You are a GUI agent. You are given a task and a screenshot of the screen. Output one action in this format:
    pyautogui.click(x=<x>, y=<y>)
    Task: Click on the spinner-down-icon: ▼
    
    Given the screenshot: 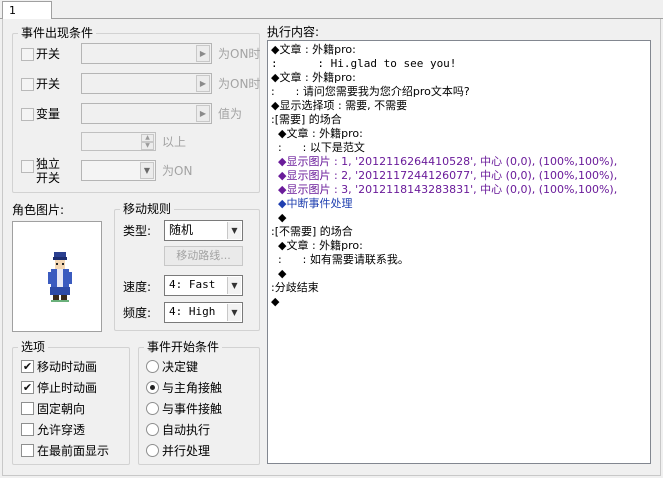 What is the action you would take?
    pyautogui.click(x=147, y=146)
    